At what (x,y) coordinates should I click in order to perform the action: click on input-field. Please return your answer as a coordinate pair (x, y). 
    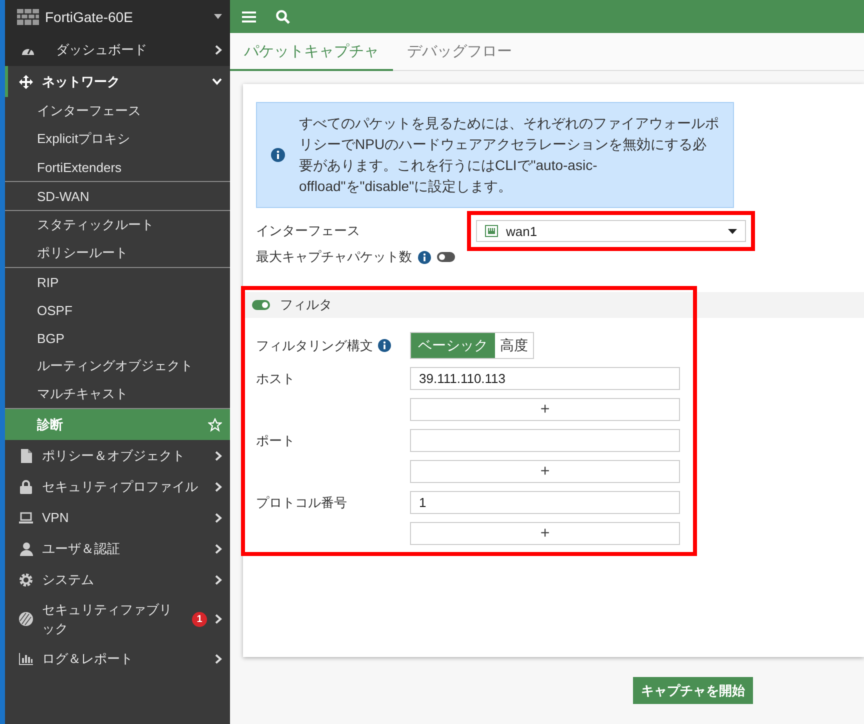
    Looking at the image, I should click on (545, 440).